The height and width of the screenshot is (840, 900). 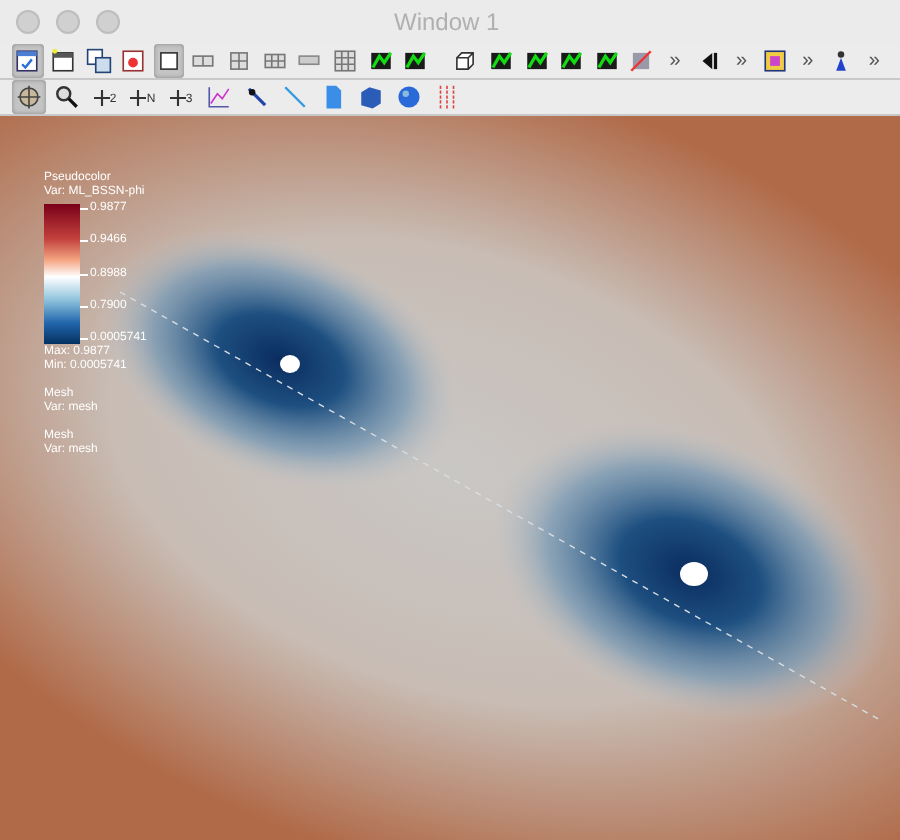 I want to click on color-image-icon, so click(x=774, y=61).